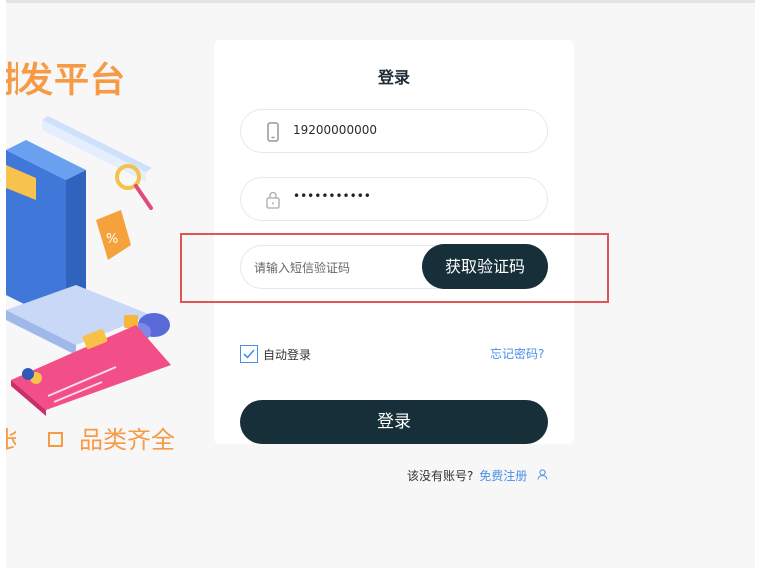 This screenshot has width=759, height=568. I want to click on register-row: 该没有账号? 免费注册, so click(477, 475).